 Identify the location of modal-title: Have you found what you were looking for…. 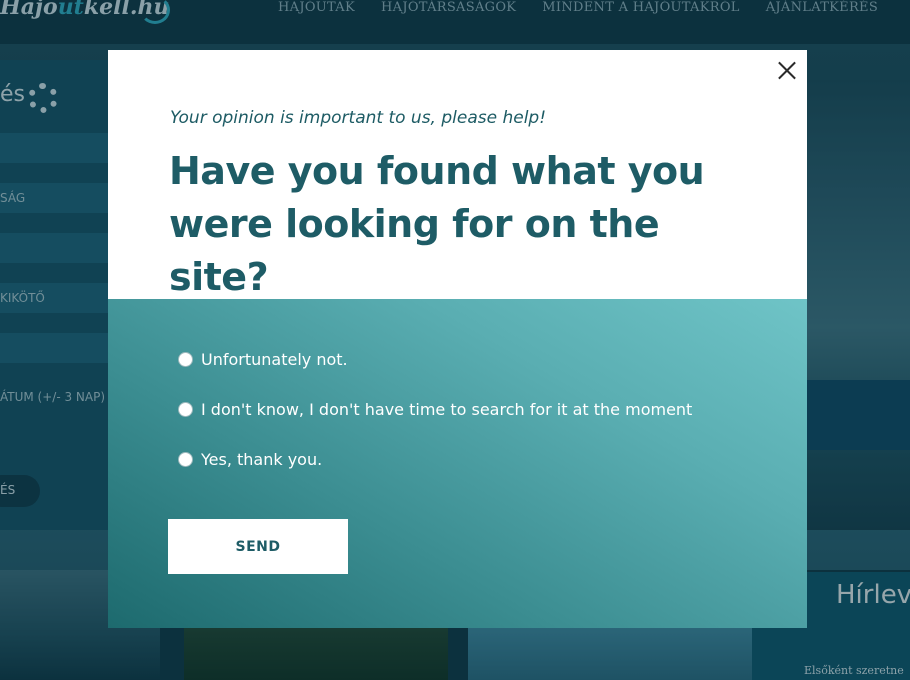
(437, 224).